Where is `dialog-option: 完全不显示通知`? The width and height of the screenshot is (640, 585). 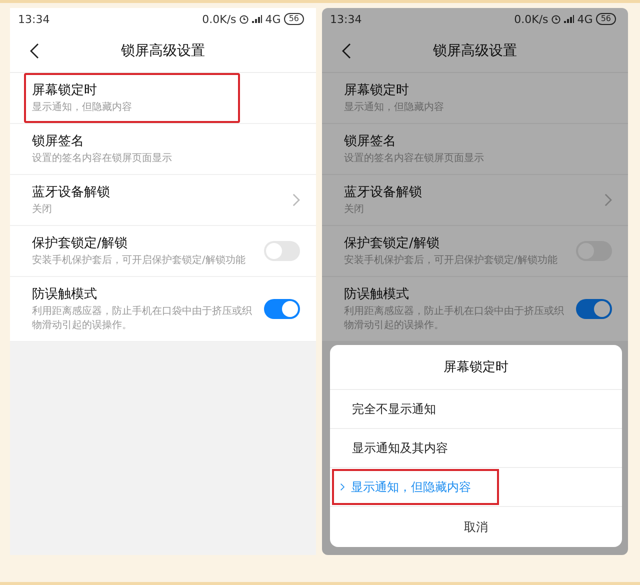
dialog-option: 完全不显示通知 is located at coordinates (394, 409).